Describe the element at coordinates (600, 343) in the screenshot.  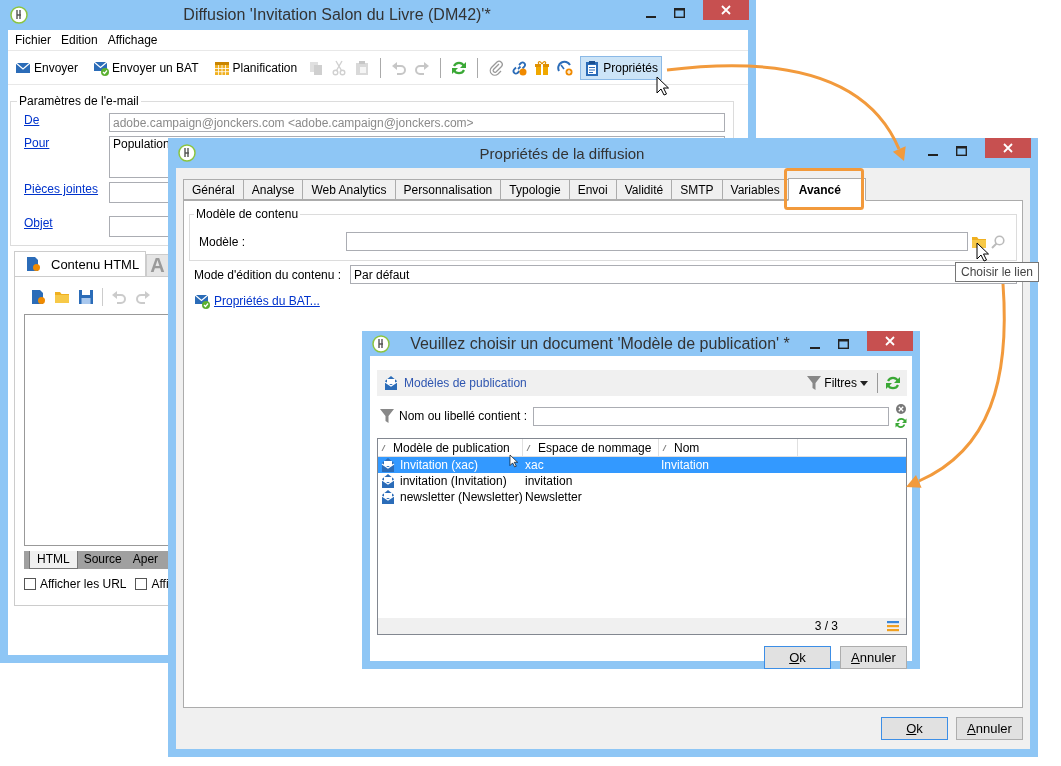
I see `window-title: Veuillez choisir un document 'Modèle de publication' *` at that location.